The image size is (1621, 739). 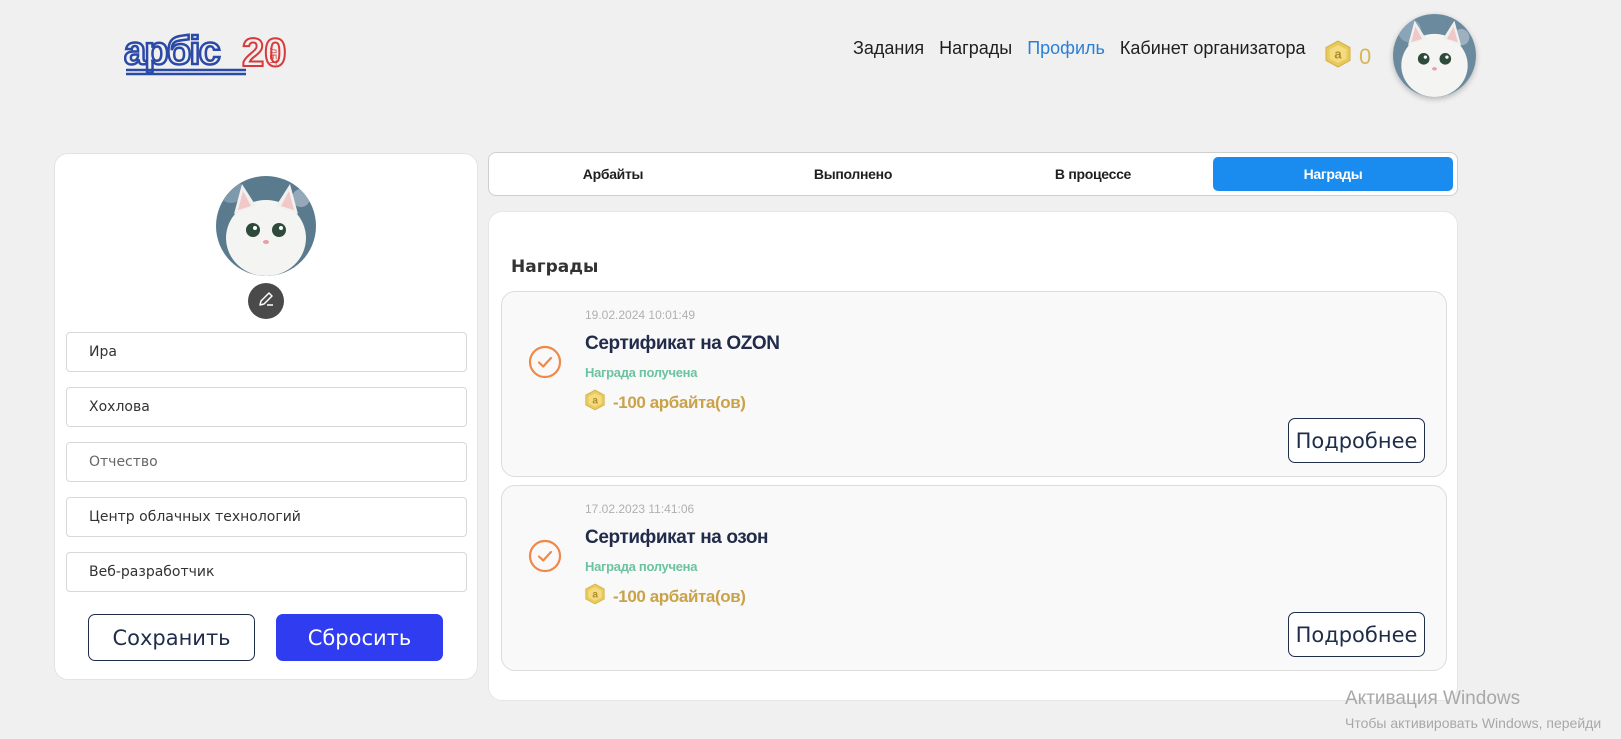 I want to click on watermark-subtitle: Чтобы активировать Windows, перейди, so click(x=1473, y=723).